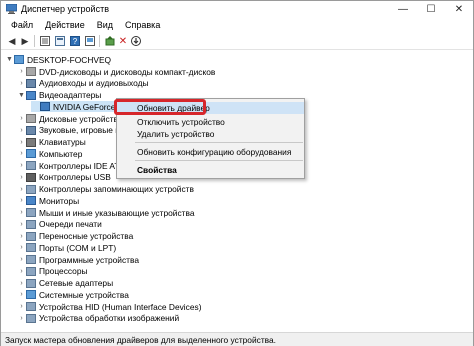 This screenshot has height=346, width=474. I want to click on tree-item-label: Переносные устройства, so click(86, 236).